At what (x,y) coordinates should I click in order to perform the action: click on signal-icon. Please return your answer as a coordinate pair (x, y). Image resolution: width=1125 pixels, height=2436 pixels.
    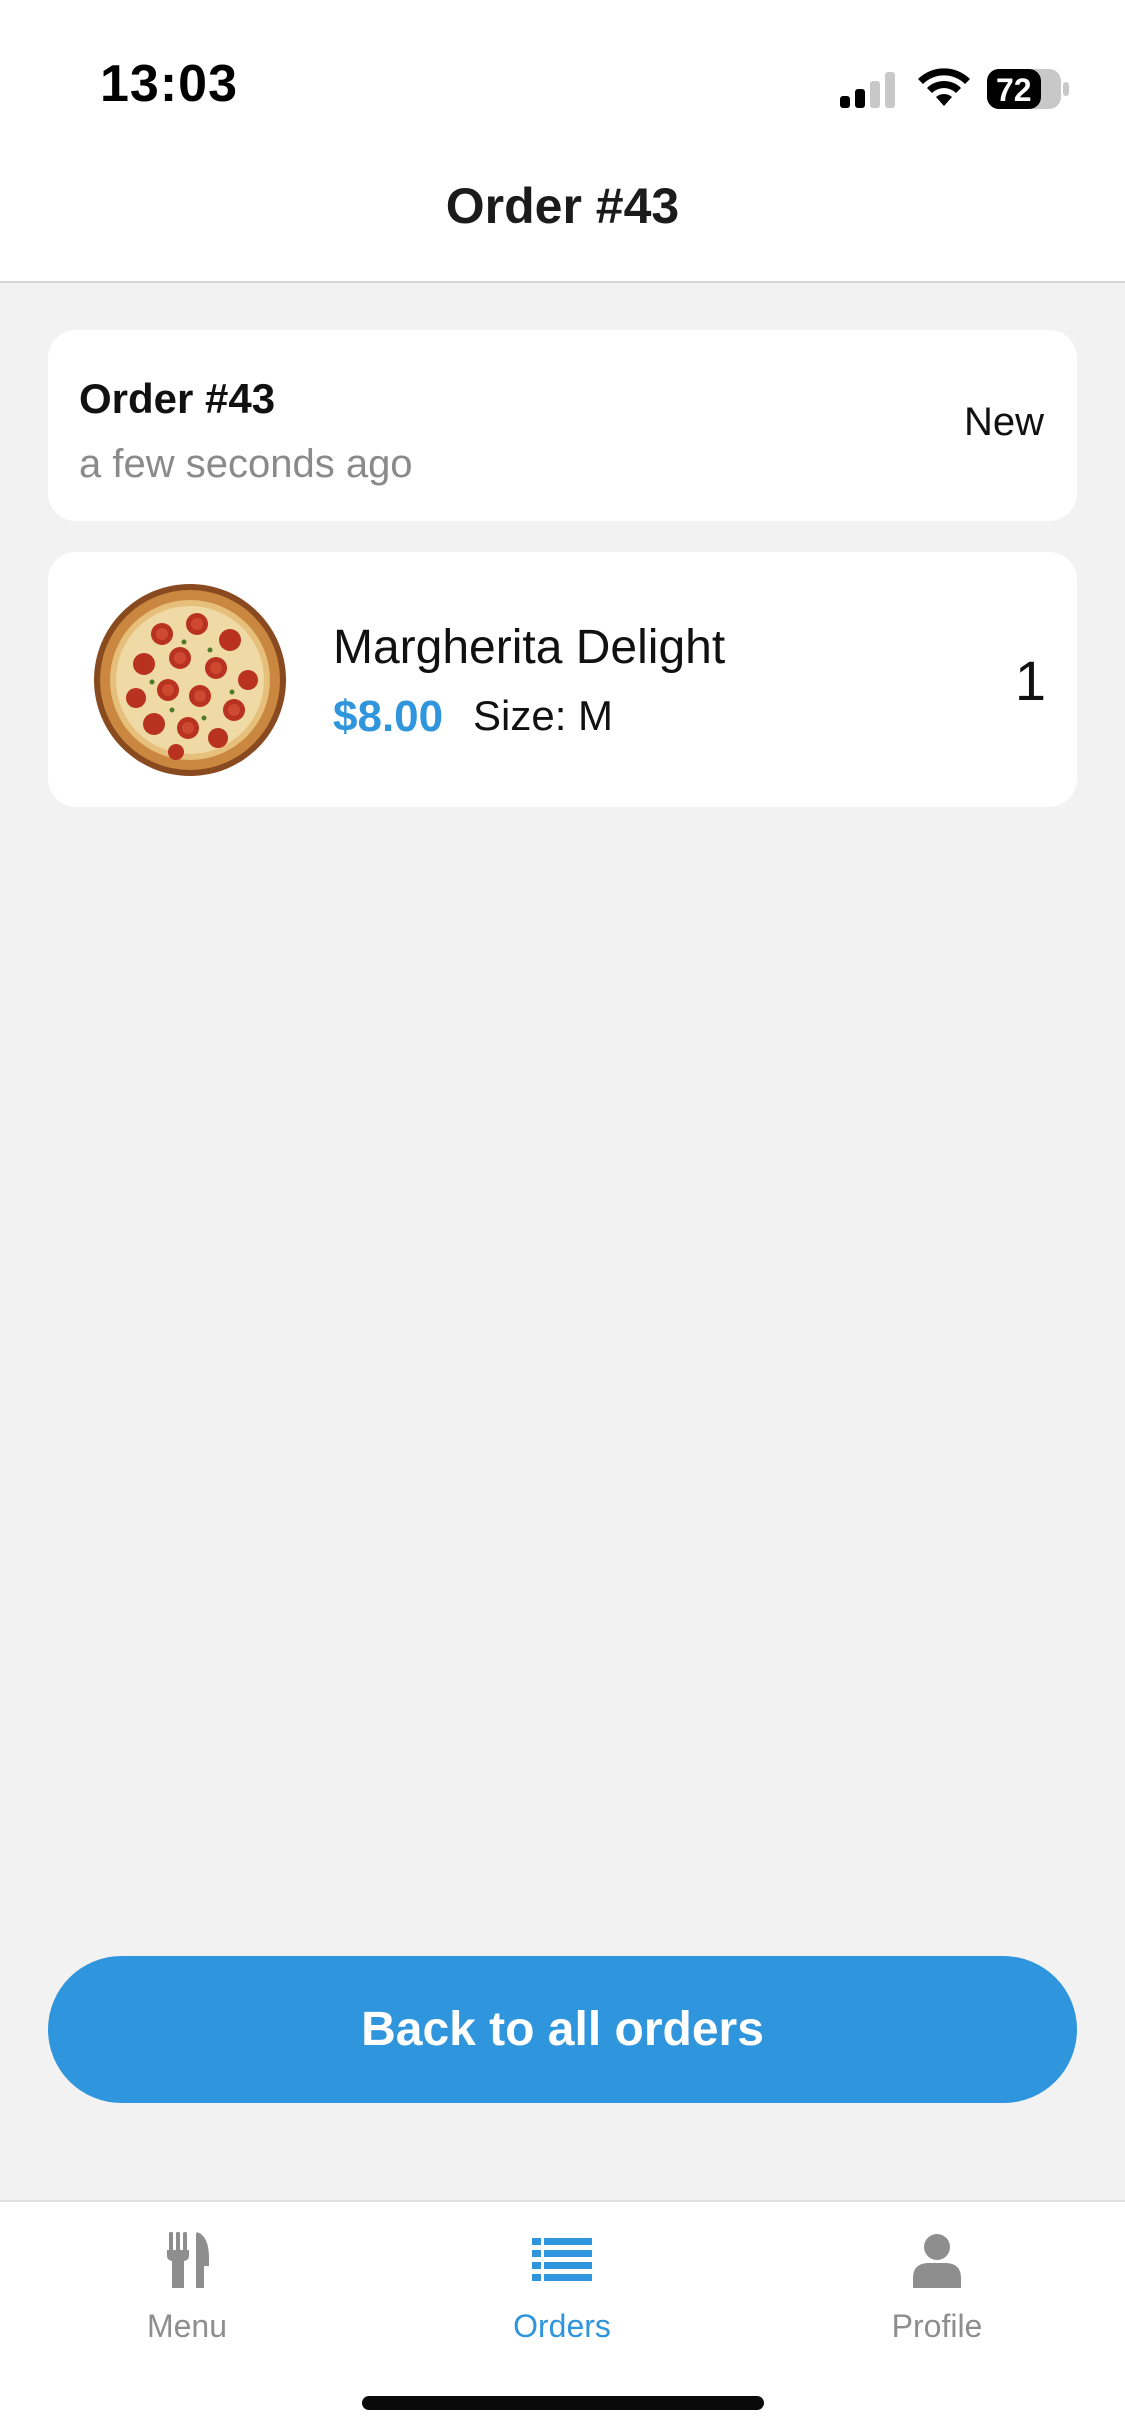
    Looking at the image, I should click on (867, 90).